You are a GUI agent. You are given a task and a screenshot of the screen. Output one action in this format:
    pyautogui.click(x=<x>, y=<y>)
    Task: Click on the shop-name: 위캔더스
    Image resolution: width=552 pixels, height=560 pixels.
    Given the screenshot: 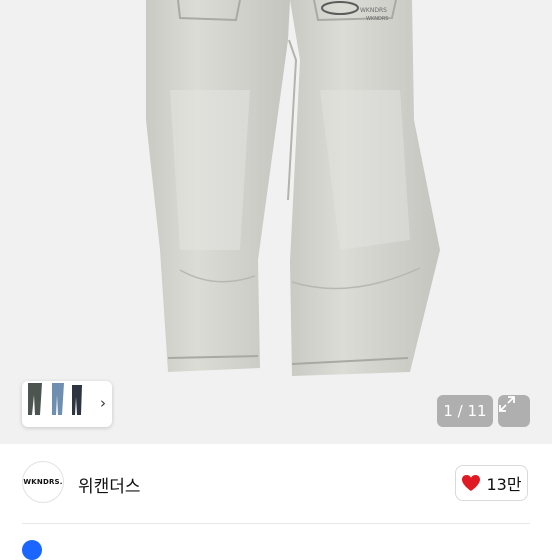 What is the action you would take?
    pyautogui.click(x=109, y=484)
    